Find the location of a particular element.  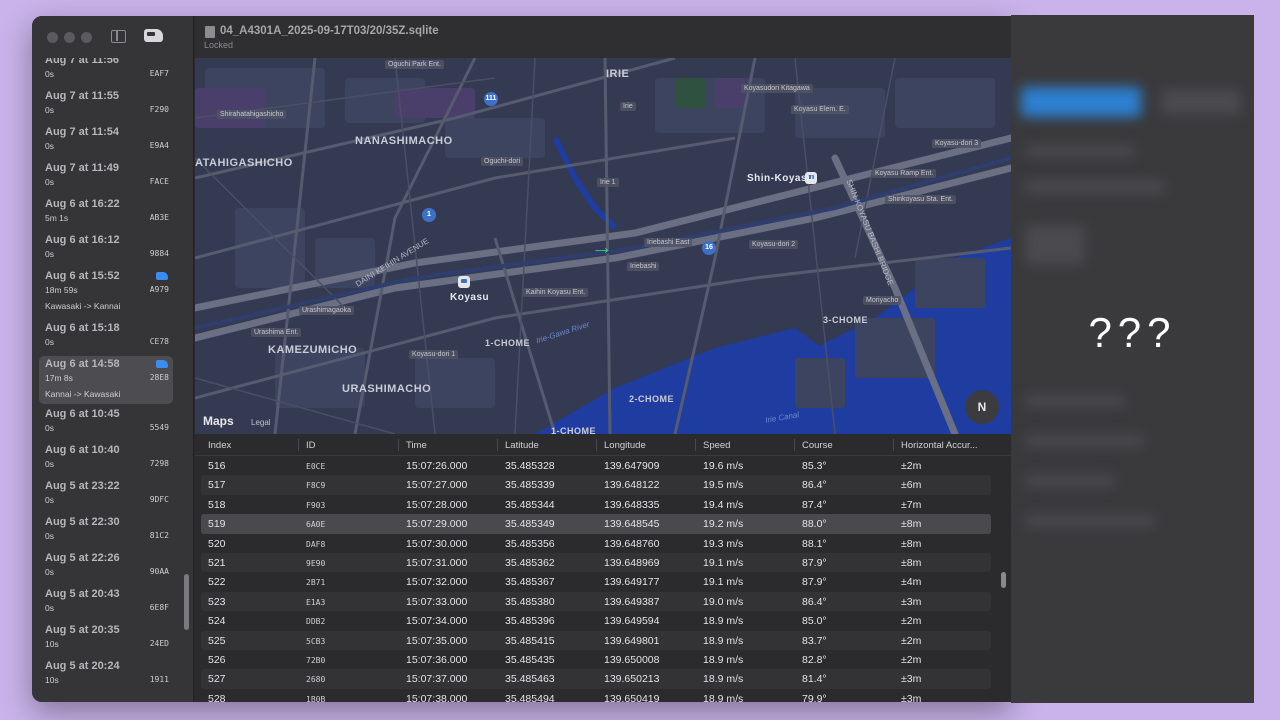

column-header: Course is located at coordinates (817, 445).